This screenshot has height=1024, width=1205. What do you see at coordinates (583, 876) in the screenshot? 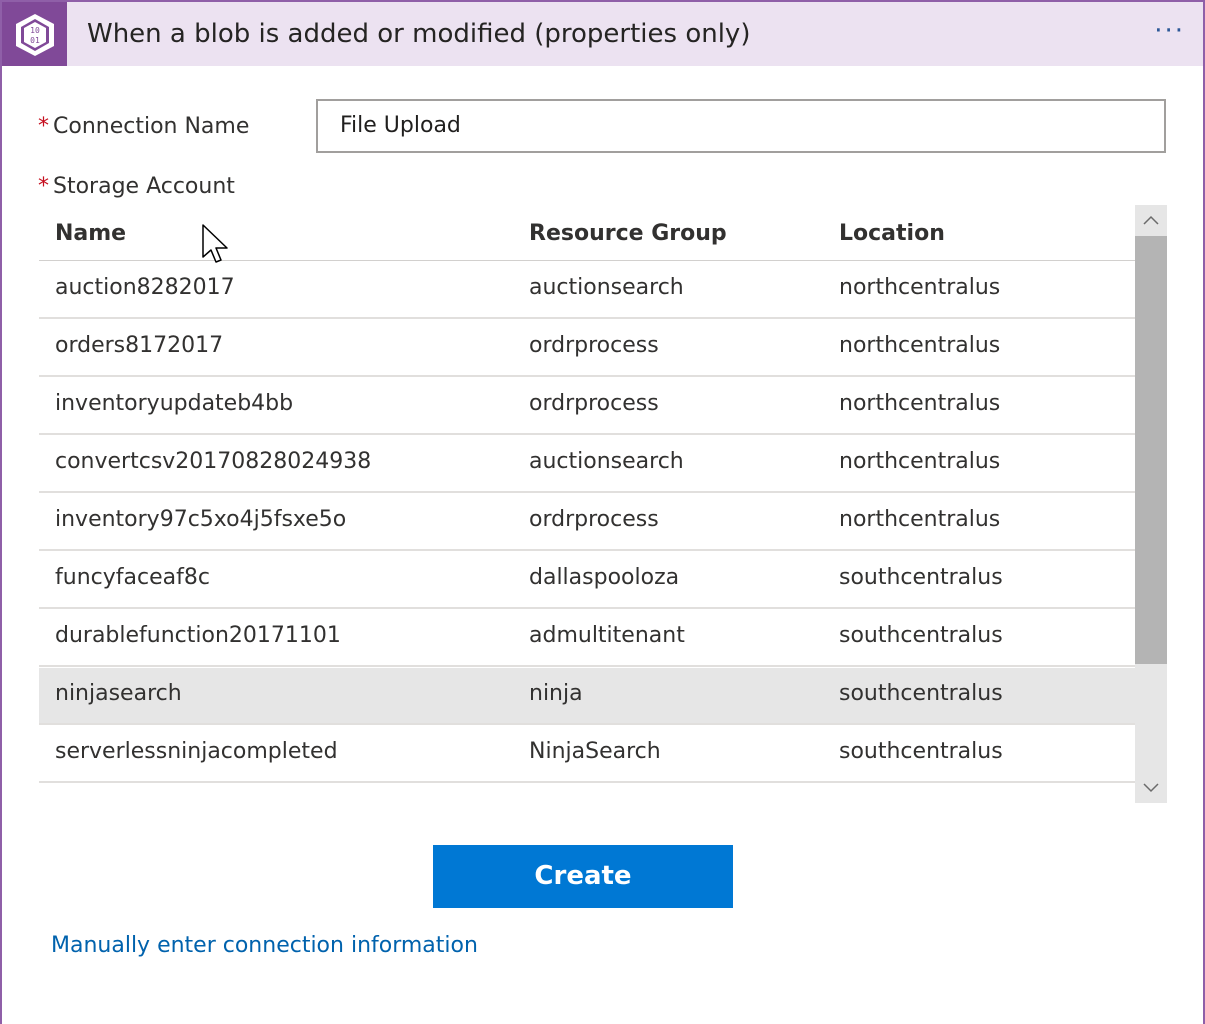
I see `create-button: Create` at bounding box center [583, 876].